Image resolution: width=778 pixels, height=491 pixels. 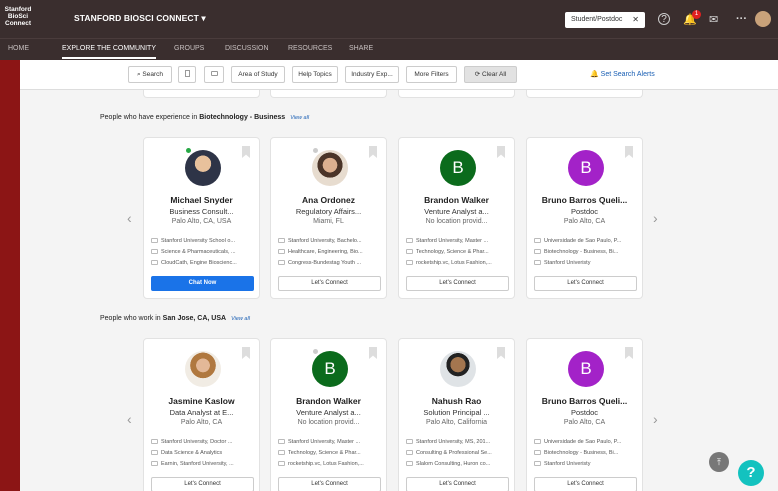 I want to click on area-of-study-filter: Area of Study, so click(x=258, y=74).